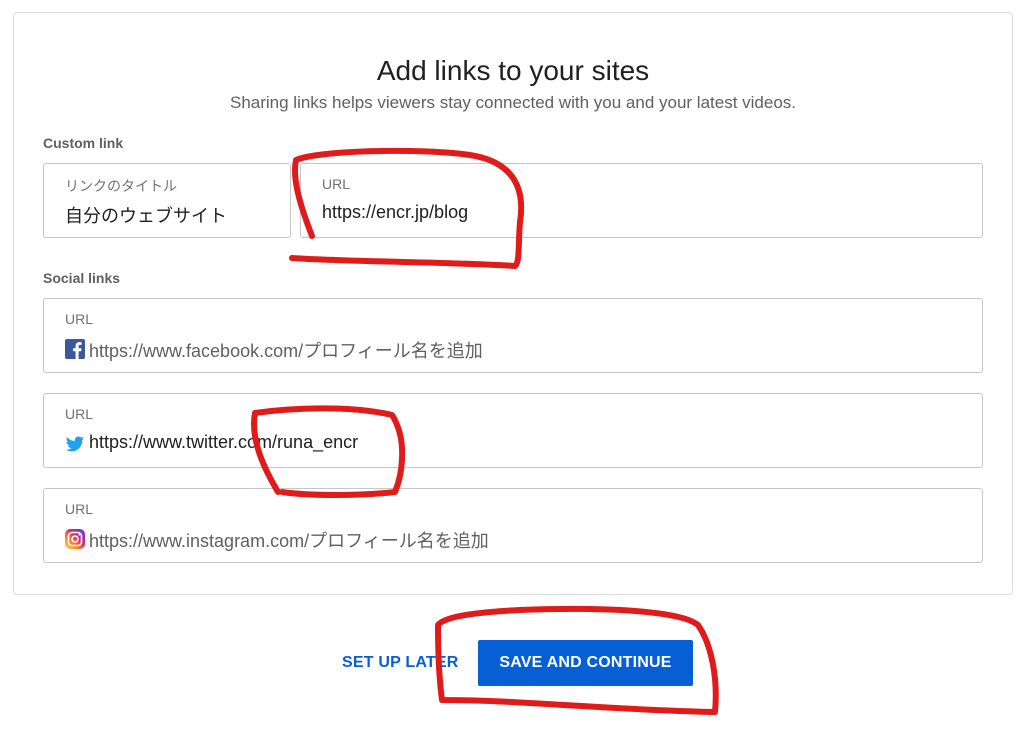  What do you see at coordinates (513, 430) in the screenshot?
I see `twitter-url-field: URL https://www.twitter.com/runa_encr` at bounding box center [513, 430].